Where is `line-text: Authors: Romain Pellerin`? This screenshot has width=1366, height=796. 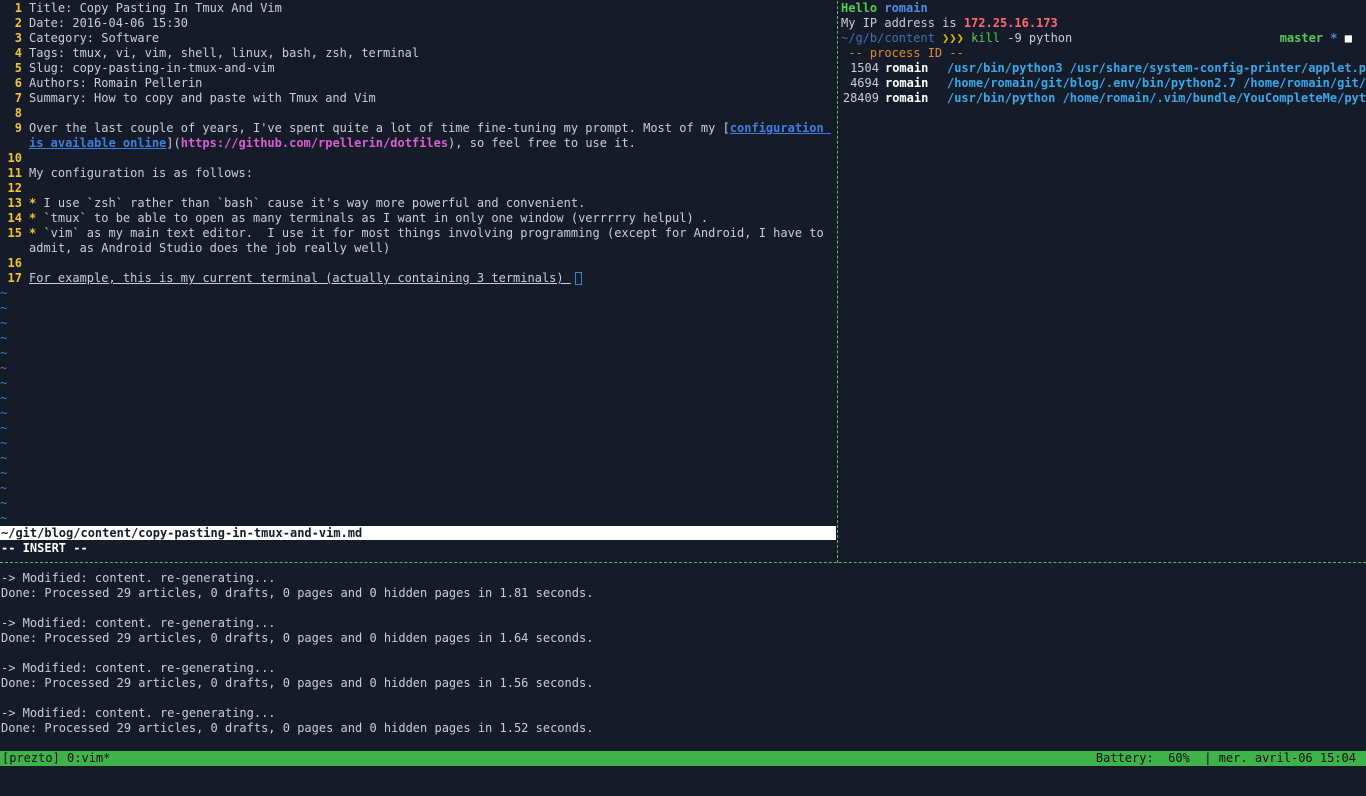
line-text: Authors: Romain Pellerin is located at coordinates (116, 83).